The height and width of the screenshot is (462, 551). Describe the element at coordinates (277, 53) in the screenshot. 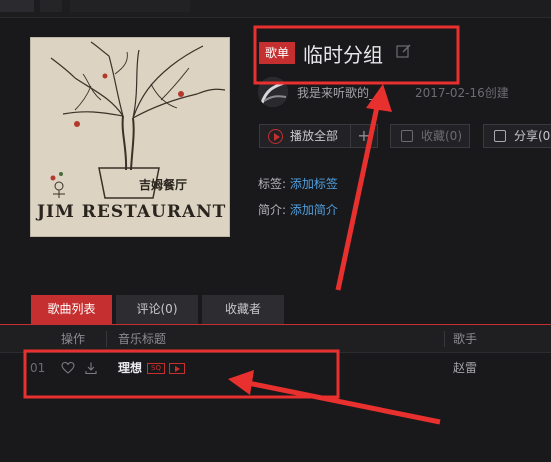

I see `playlist-badge: 歌单` at that location.